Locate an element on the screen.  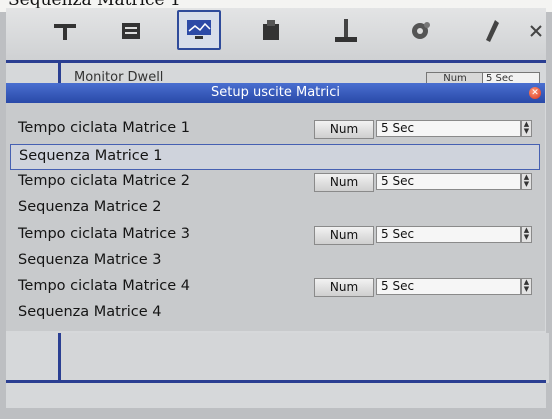
machine-icon is located at coordinates (131, 31).